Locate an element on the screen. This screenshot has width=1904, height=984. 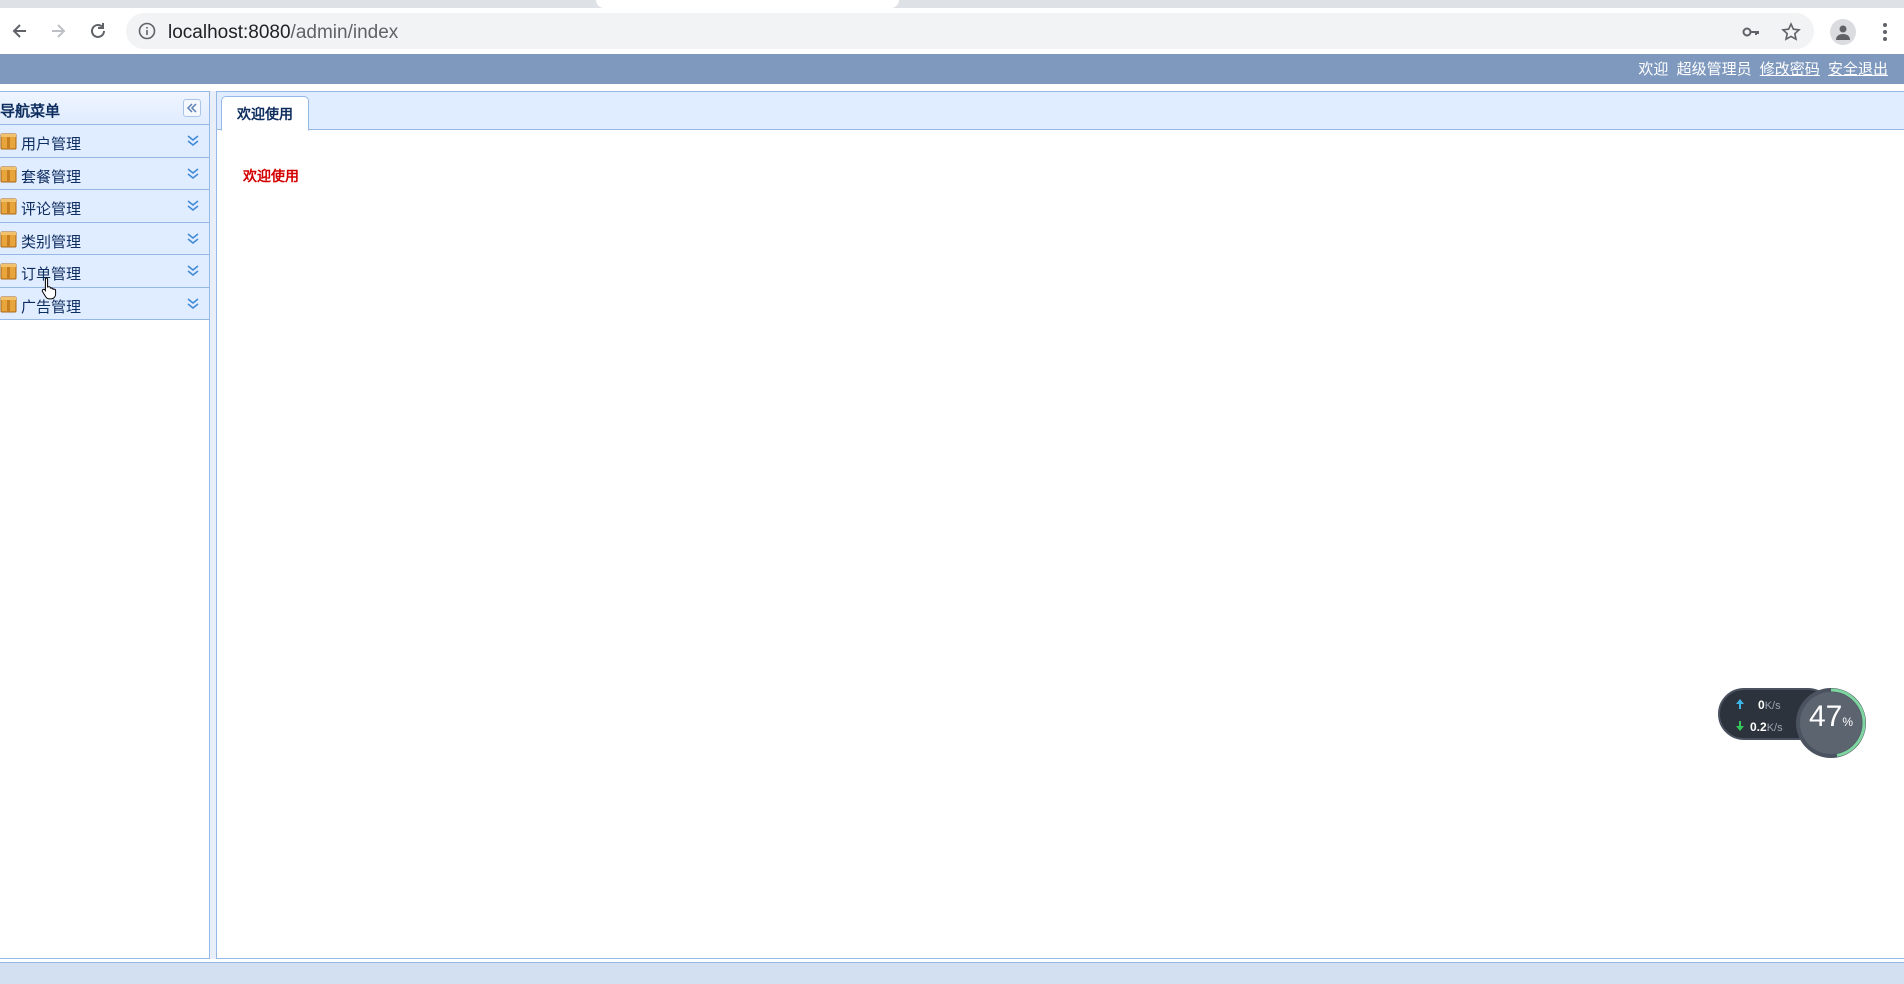
sidebar-item-label: 类别管理 is located at coordinates (51, 242).